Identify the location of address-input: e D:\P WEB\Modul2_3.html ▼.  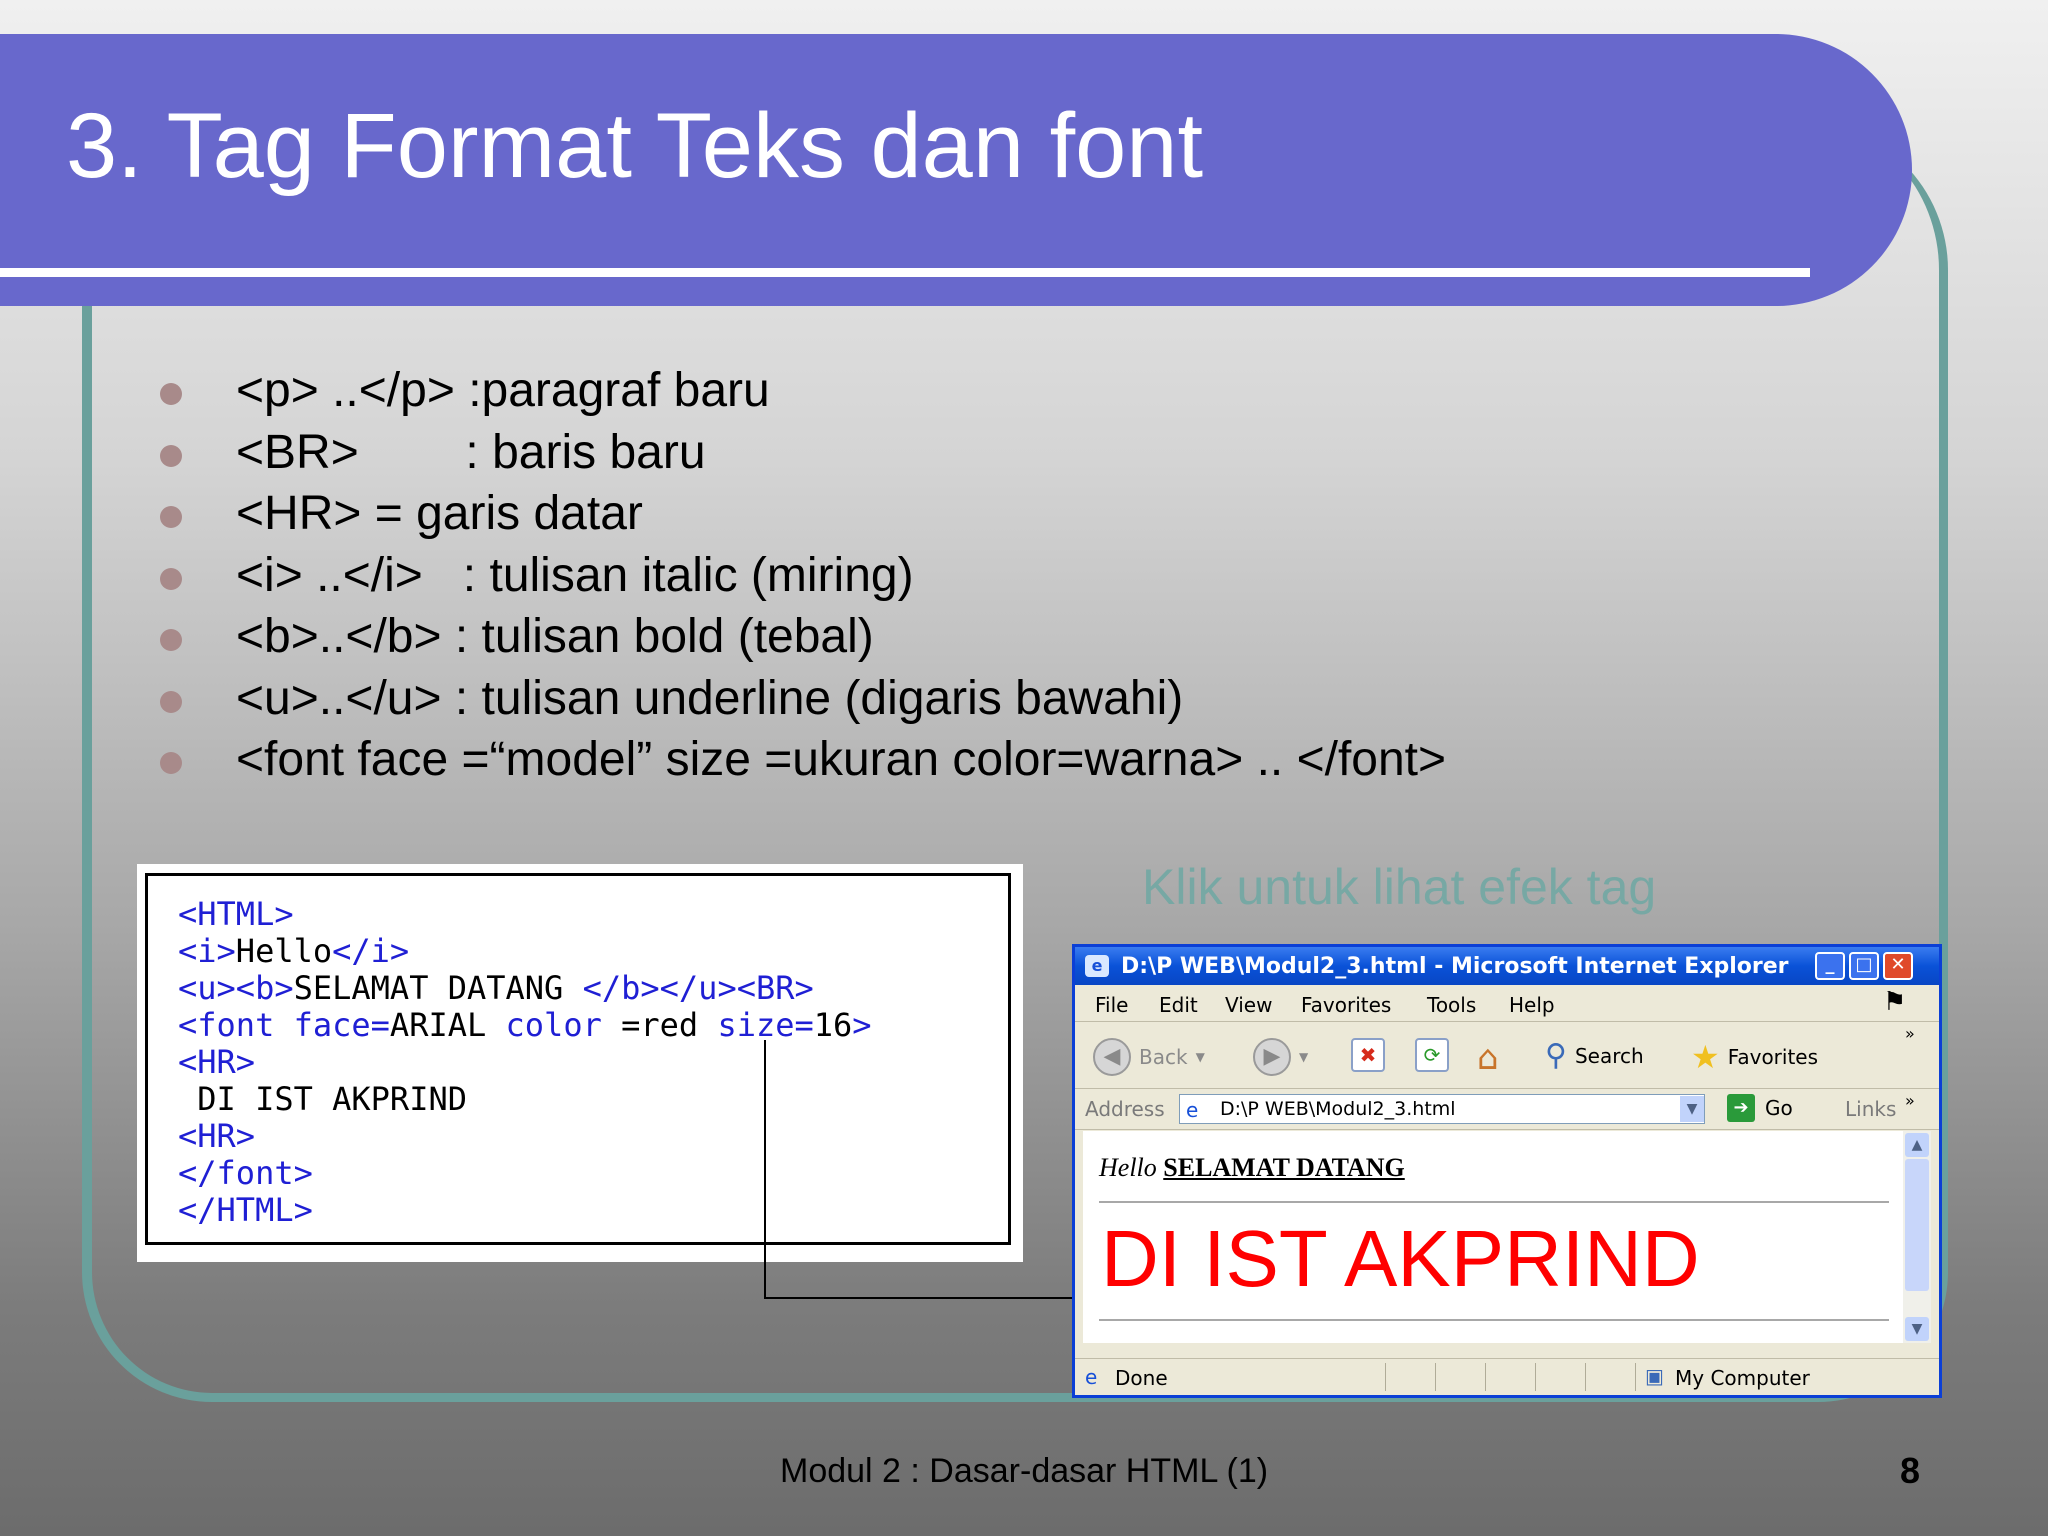
(1442, 1109).